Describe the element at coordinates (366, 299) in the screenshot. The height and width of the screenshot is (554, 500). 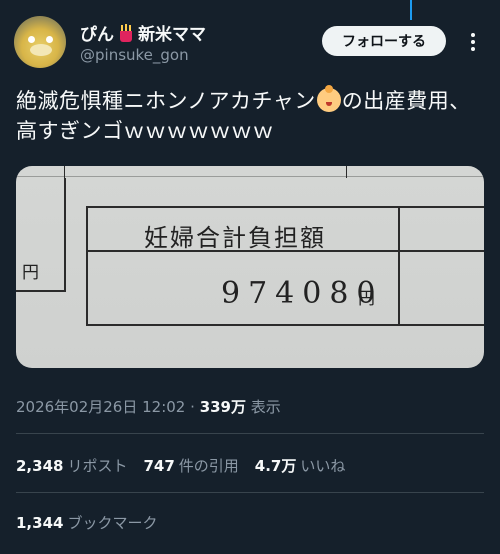
I see `photo-currency: 円` at that location.